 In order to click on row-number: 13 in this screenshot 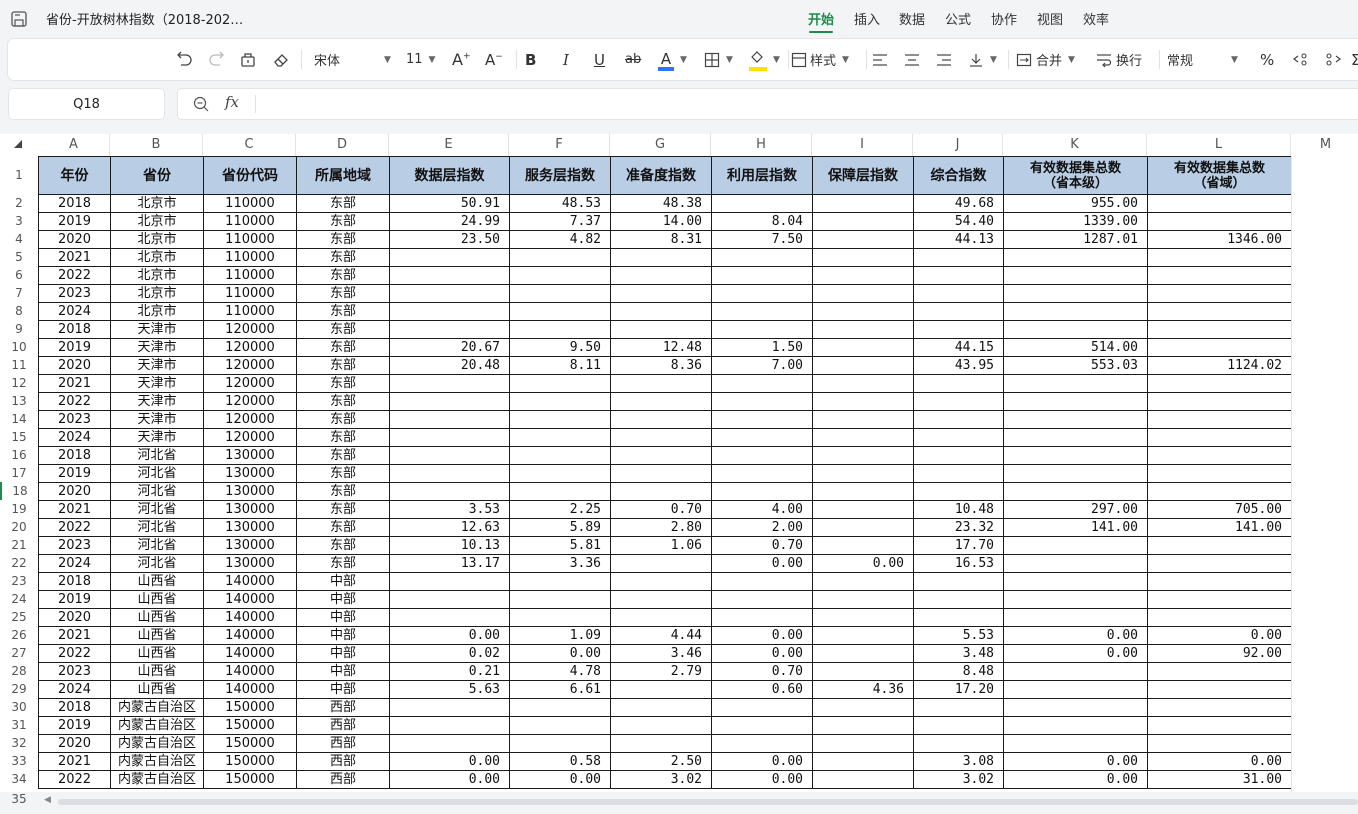, I will do `click(19, 401)`.